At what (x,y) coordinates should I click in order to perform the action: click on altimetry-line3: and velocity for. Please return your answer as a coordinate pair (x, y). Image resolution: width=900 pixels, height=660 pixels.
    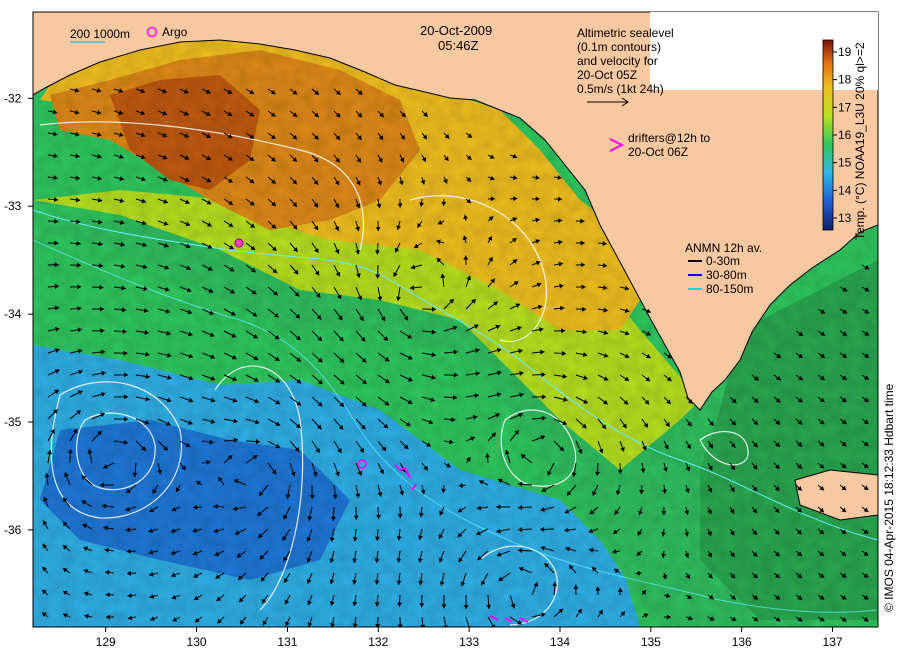
    Looking at the image, I should click on (617, 61).